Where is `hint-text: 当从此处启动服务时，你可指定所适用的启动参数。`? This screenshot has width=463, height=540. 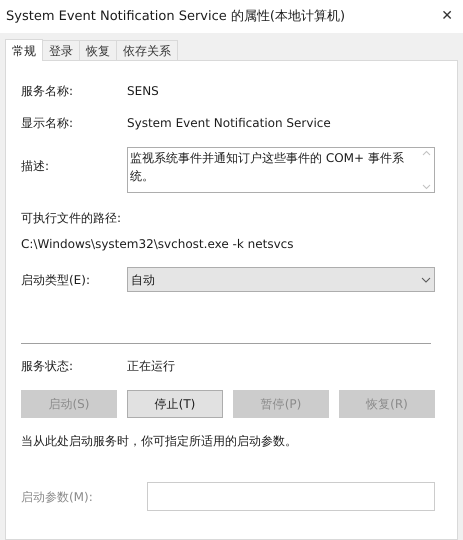
hint-text: 当从此处启动服务时，你可指定所适用的启动参数。 is located at coordinates (159, 441).